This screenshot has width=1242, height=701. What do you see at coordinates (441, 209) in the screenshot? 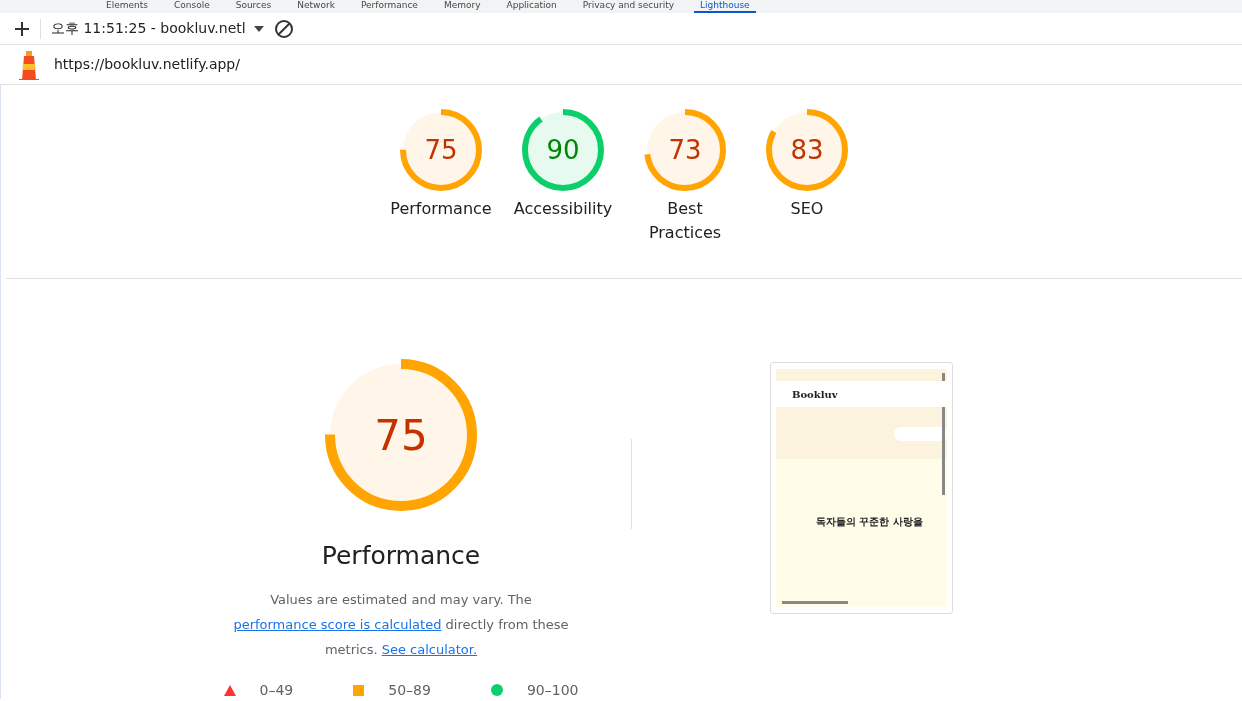
I see `category-label: Performance` at bounding box center [441, 209].